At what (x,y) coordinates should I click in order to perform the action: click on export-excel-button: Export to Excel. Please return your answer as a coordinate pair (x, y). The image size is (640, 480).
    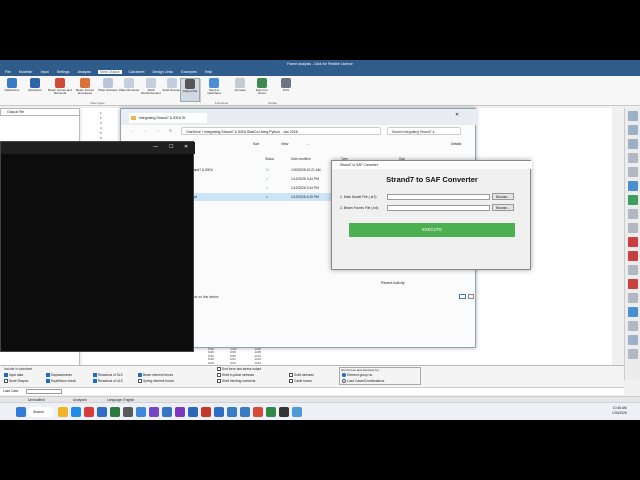
    Looking at the image, I should click on (262, 90).